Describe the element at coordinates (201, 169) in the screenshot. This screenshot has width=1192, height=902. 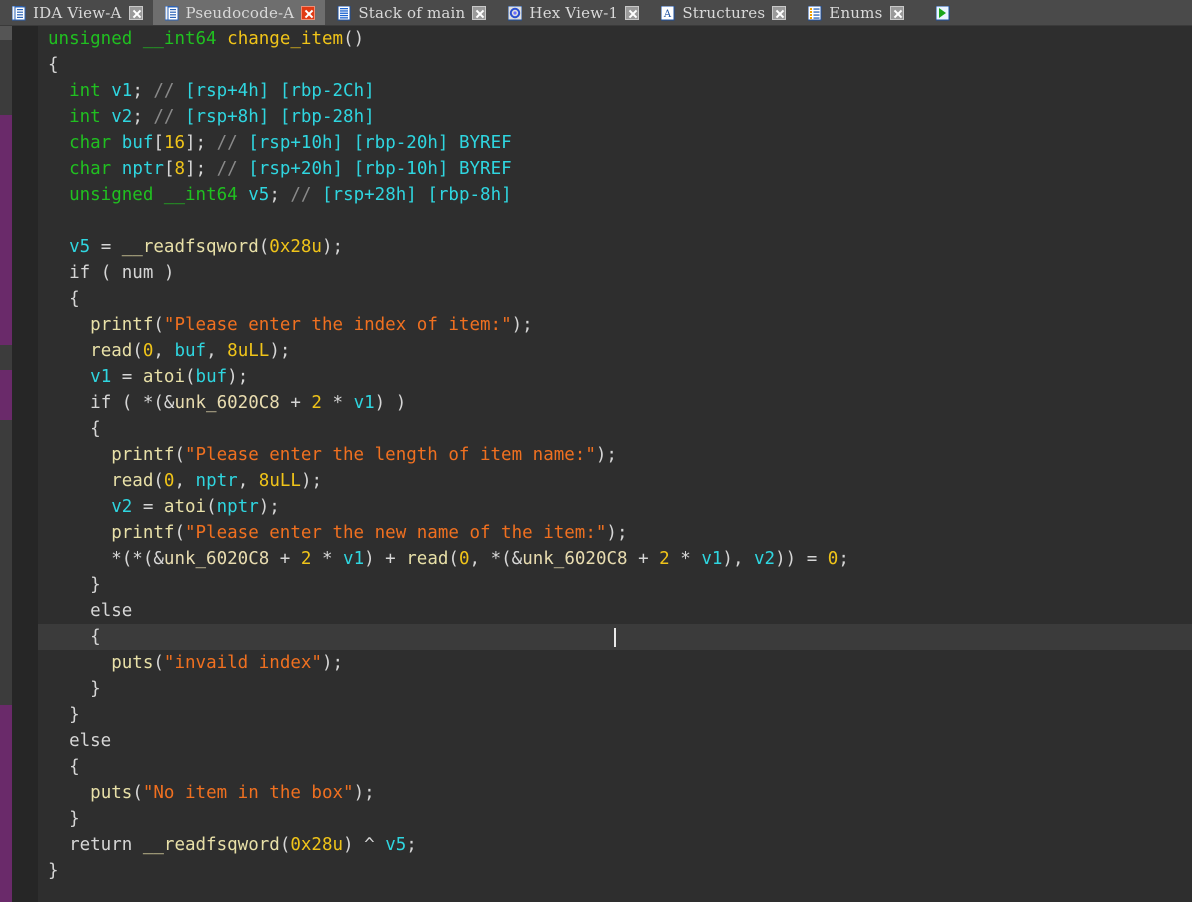
I see `punctuation: ];` at that location.